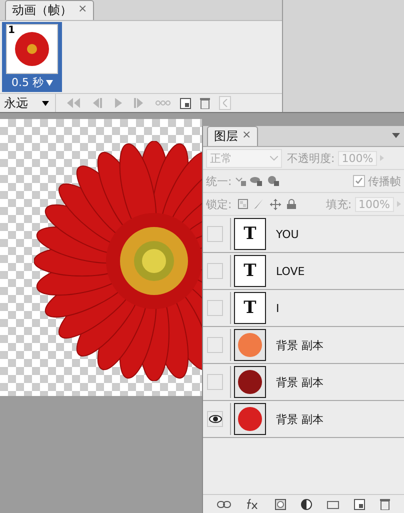 This screenshot has width=404, height=513. Describe the element at coordinates (223, 504) in the screenshot. I see `link-icon` at that location.